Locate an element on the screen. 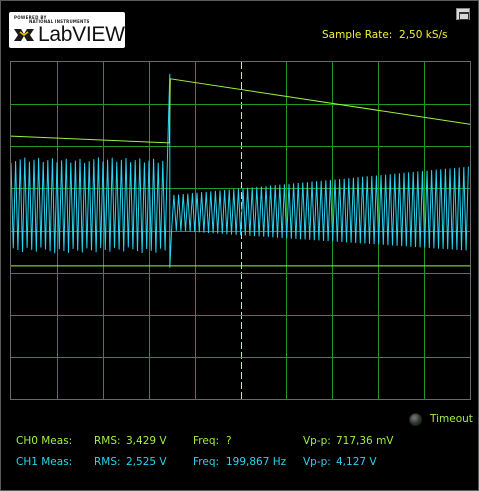  ch0-freq-label: Freq: is located at coordinates (206, 441).